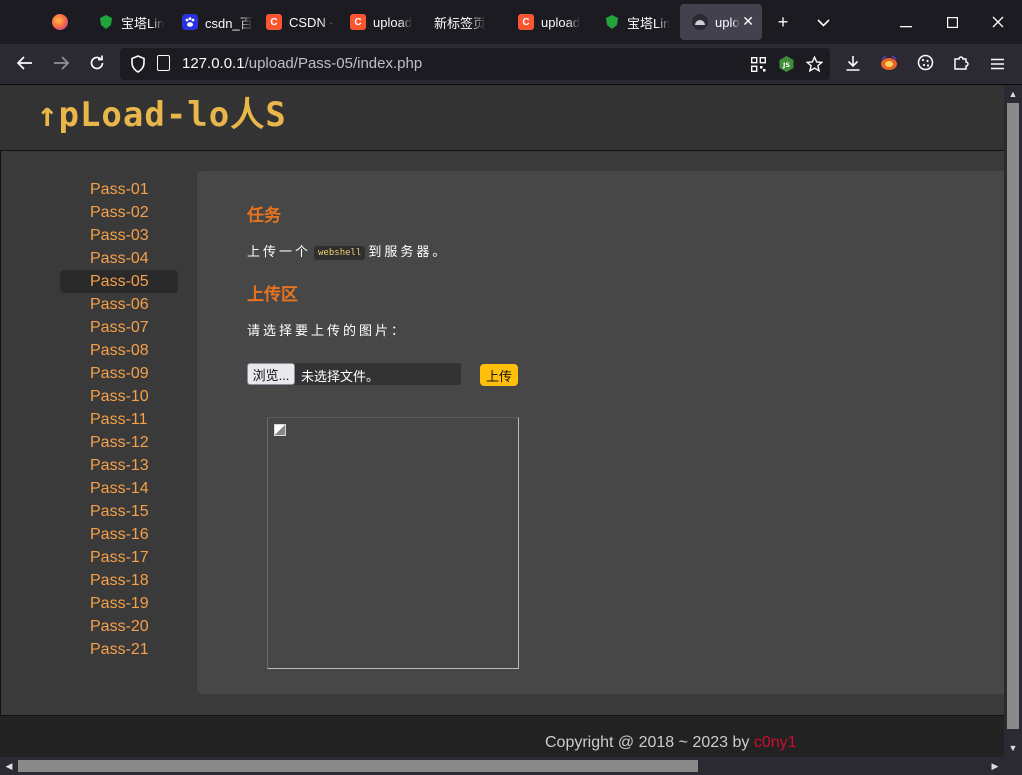 The image size is (1022, 775). What do you see at coordinates (119, 212) in the screenshot?
I see `menu-item-pass-02: Pass-02` at bounding box center [119, 212].